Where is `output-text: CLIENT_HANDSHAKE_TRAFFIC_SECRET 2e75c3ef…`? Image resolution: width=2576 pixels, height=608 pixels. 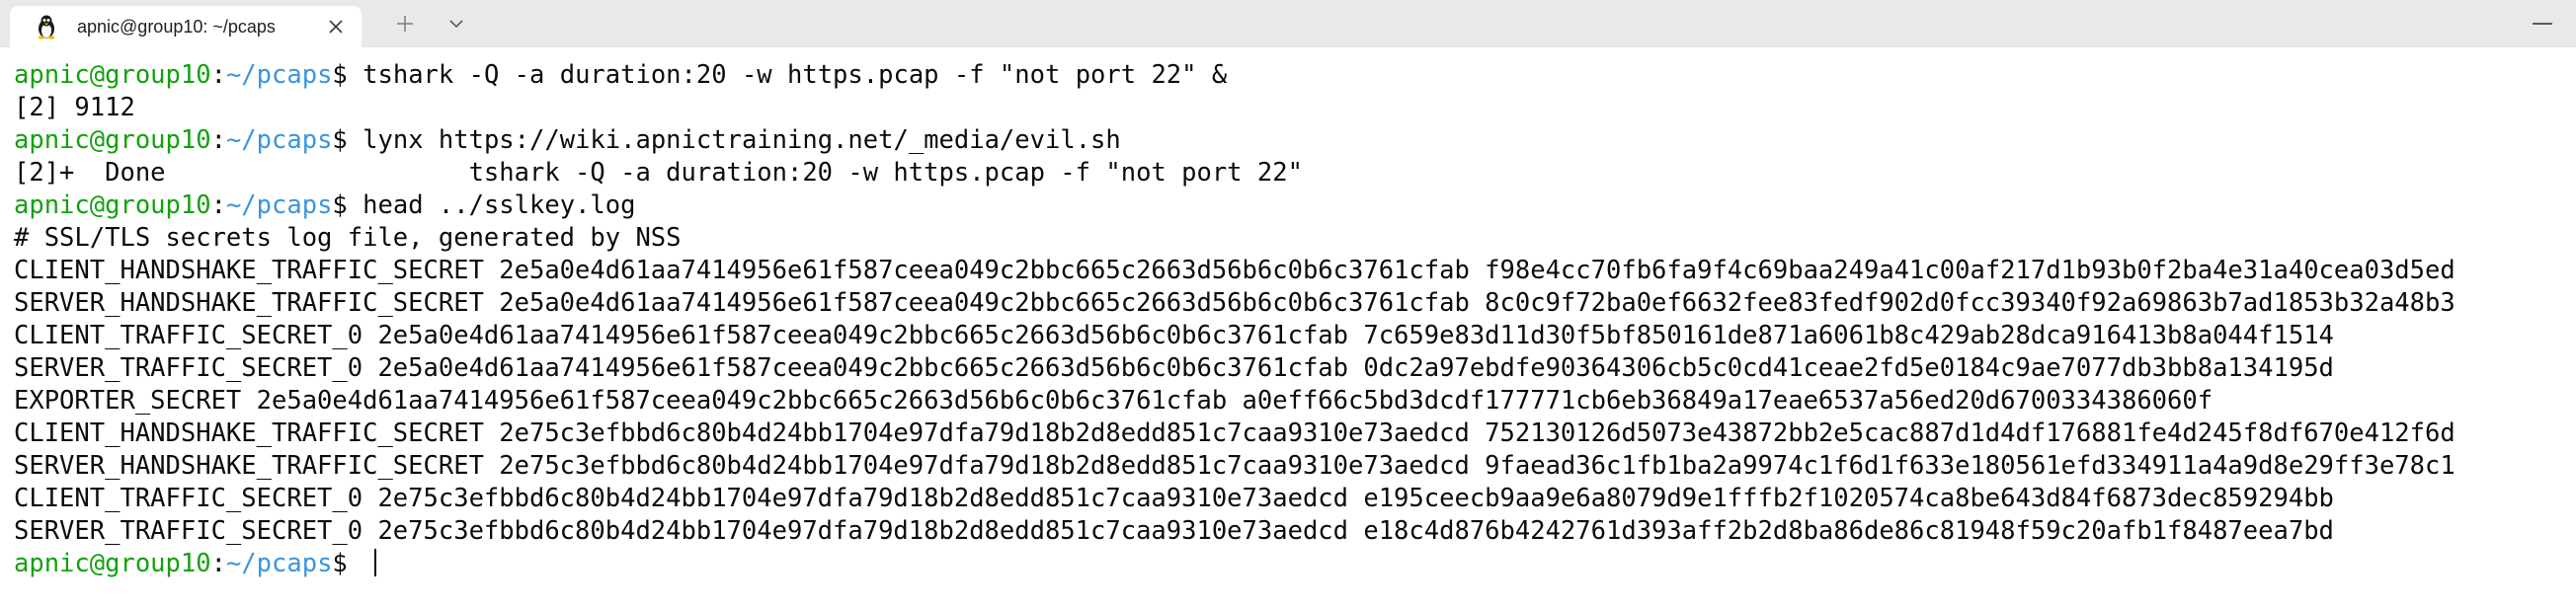 output-text: CLIENT_HANDSHAKE_TRAFFIC_SECRET 2e75c3ef… is located at coordinates (1234, 433).